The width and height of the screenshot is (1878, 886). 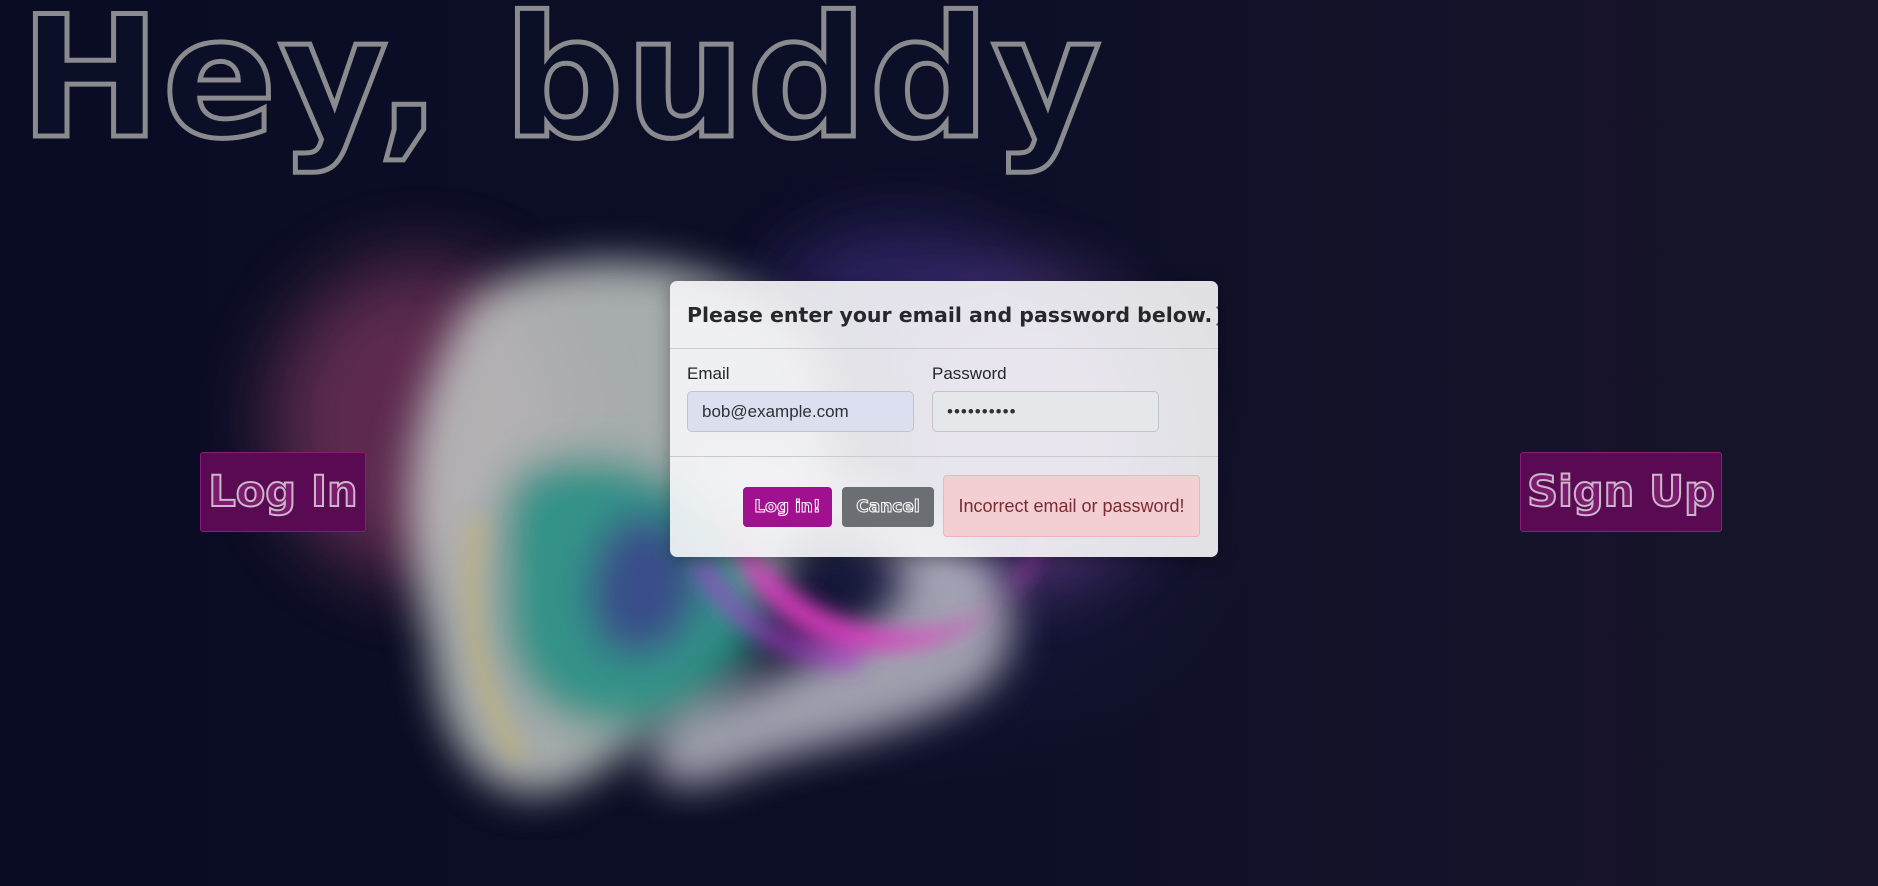 I want to click on modal-body: Email Password, so click(x=944, y=403).